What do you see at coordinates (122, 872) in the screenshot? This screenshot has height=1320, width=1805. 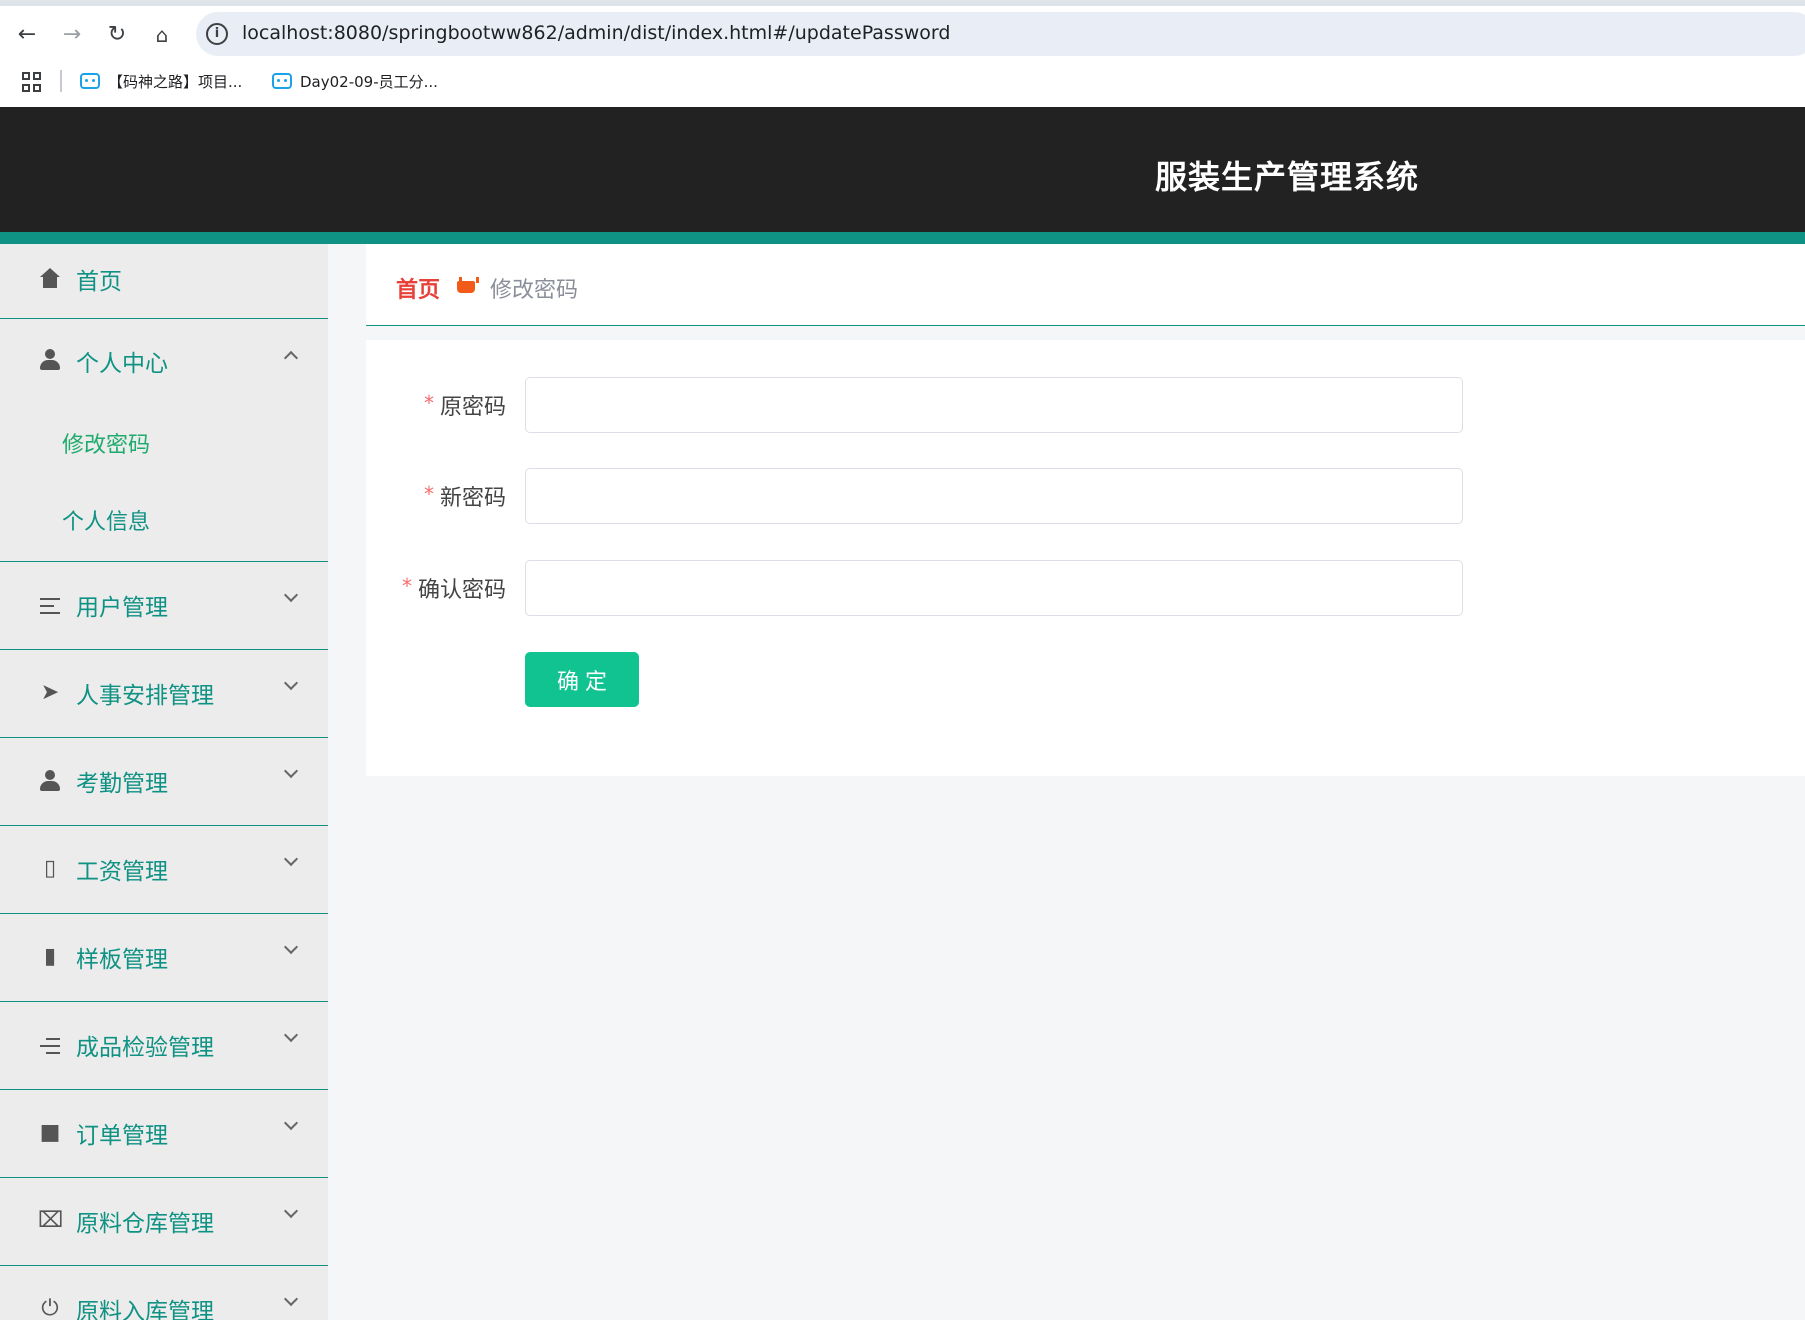 I see `sidebar-item-label: 工资管理` at bounding box center [122, 872].